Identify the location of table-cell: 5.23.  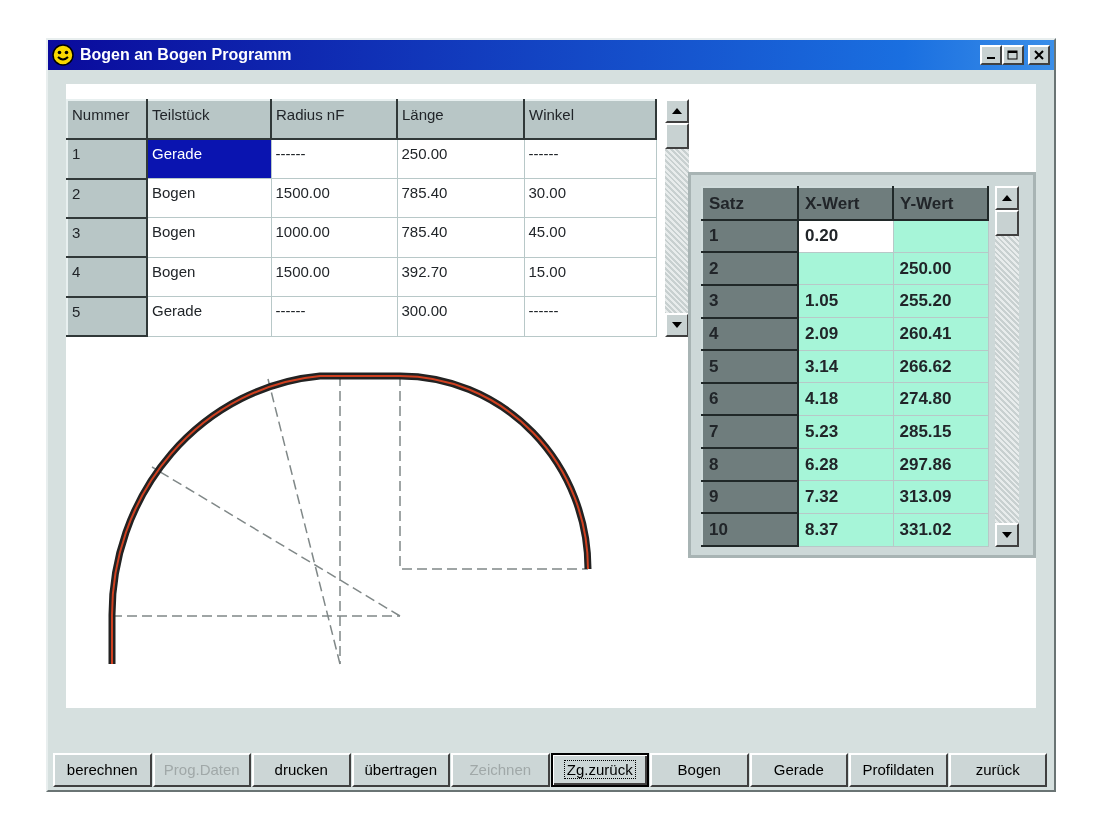
(845, 431).